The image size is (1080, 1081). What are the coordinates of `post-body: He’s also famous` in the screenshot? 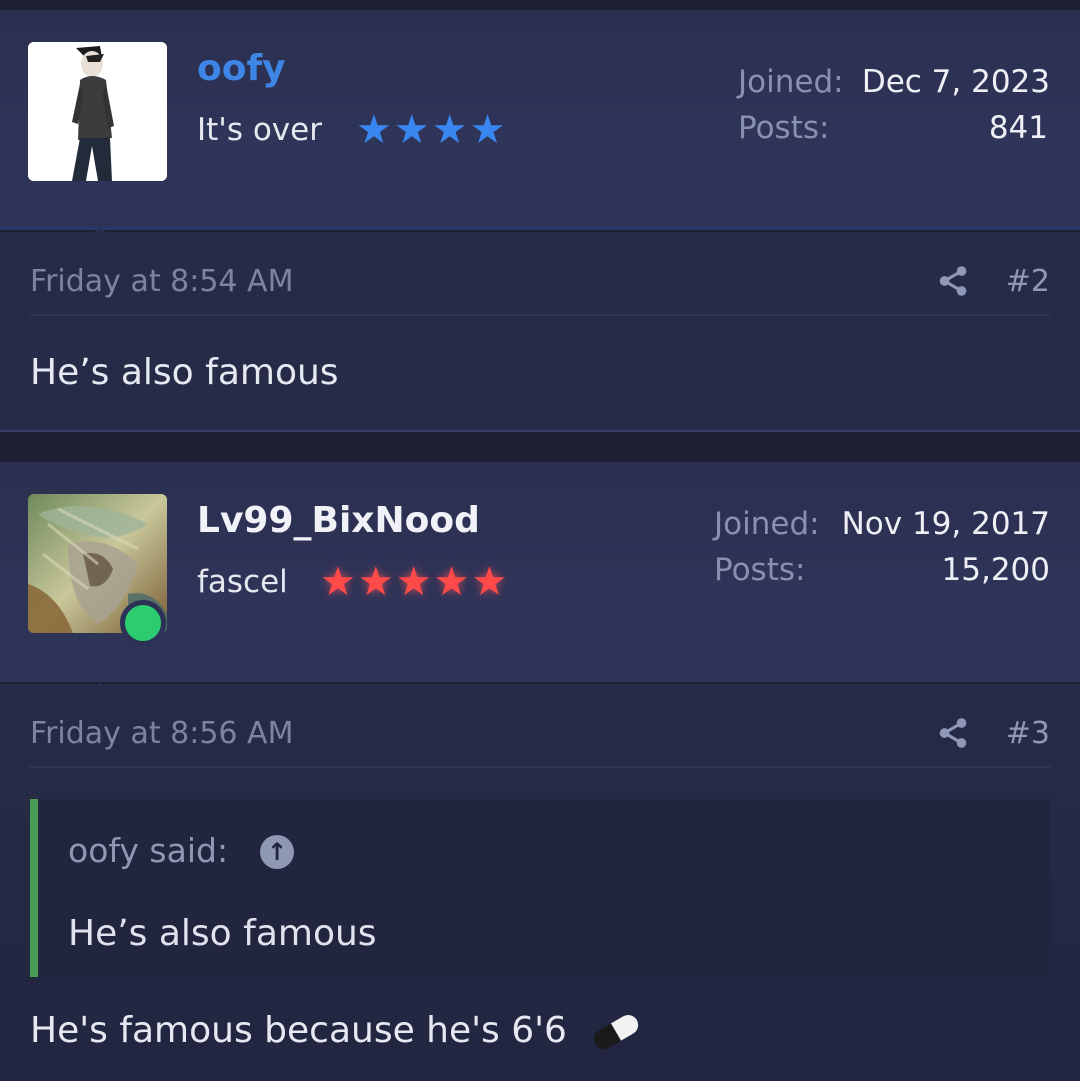 It's located at (184, 372).